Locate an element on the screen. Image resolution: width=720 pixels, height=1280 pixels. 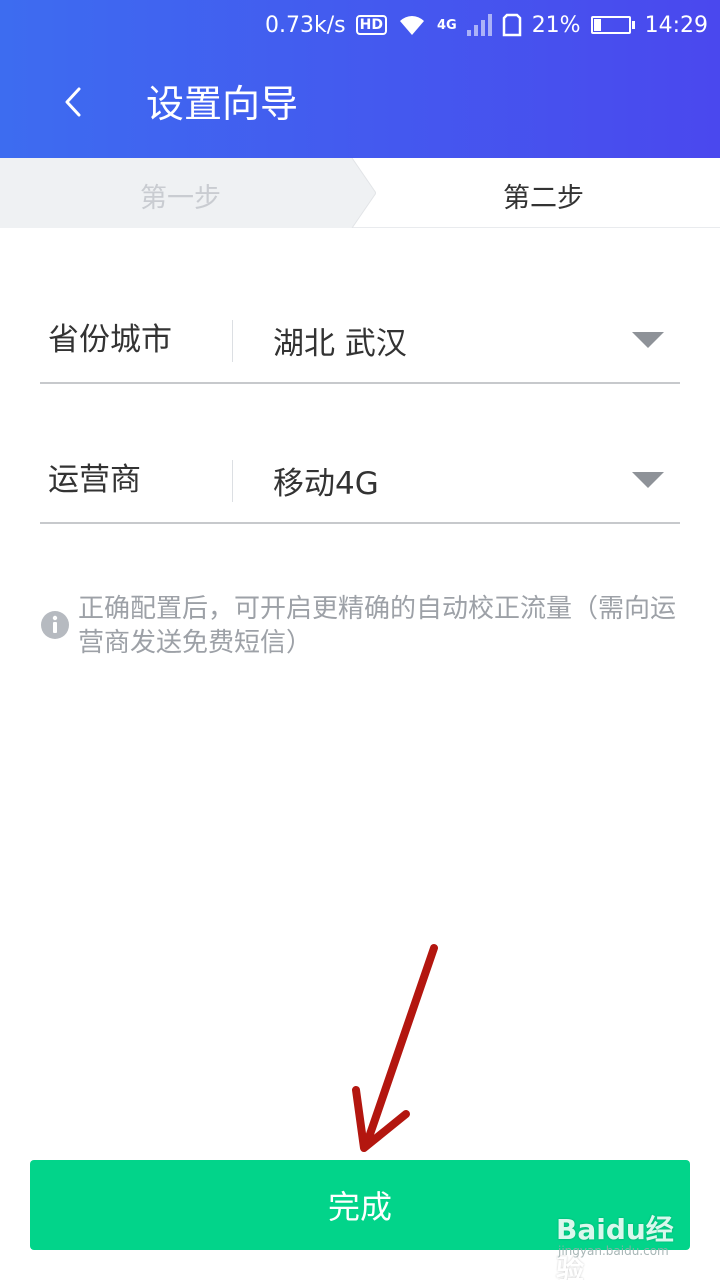
app-header: 0.73k/s HD 4G 21% 14:29 设置向导 is located at coordinates (360, 79).